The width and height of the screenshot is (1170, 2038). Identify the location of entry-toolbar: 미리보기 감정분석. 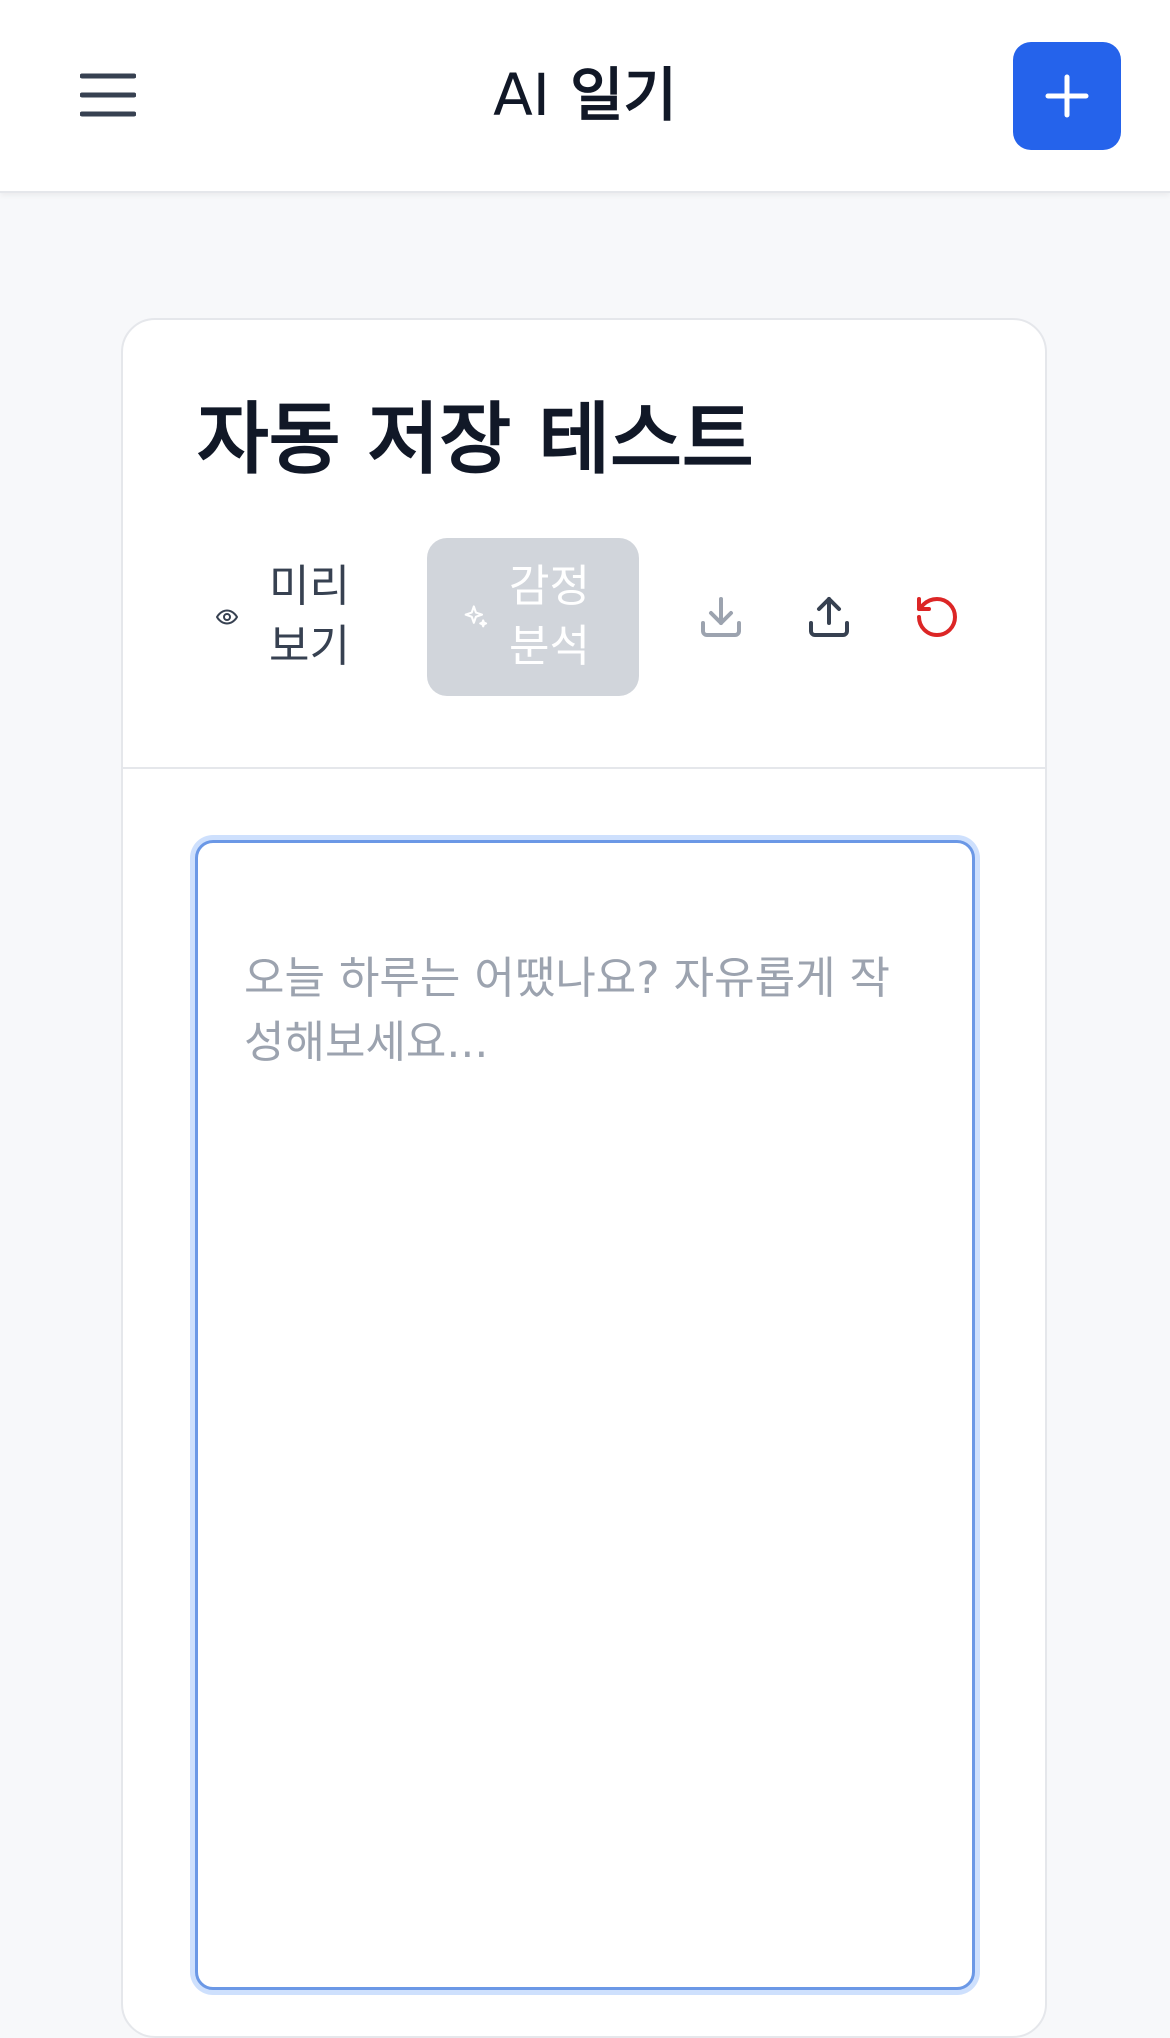
(586, 617).